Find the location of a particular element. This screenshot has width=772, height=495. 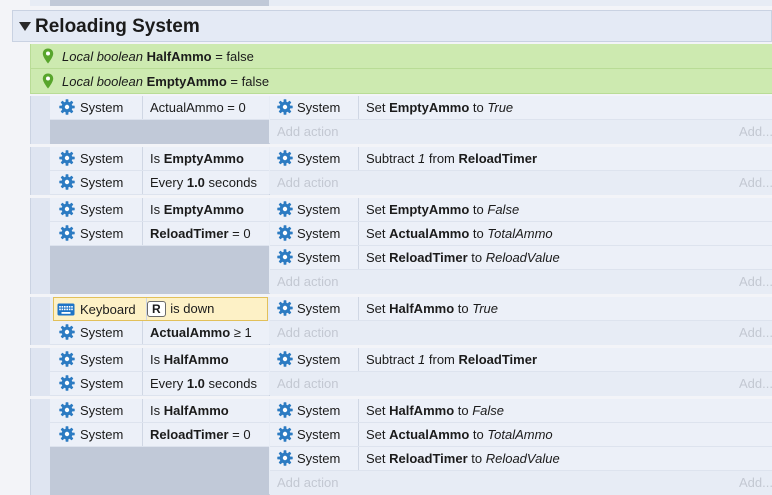

condition-row: System ActualAmmo ≥ 1 is located at coordinates (159, 333).